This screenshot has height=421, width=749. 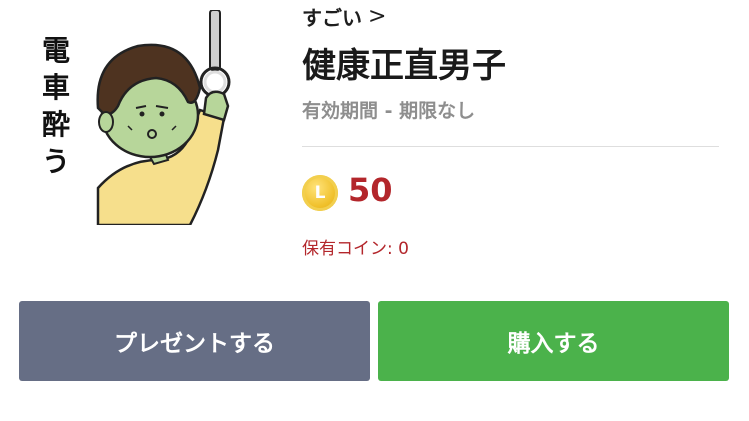 What do you see at coordinates (370, 190) in the screenshot?
I see `price: 50` at bounding box center [370, 190].